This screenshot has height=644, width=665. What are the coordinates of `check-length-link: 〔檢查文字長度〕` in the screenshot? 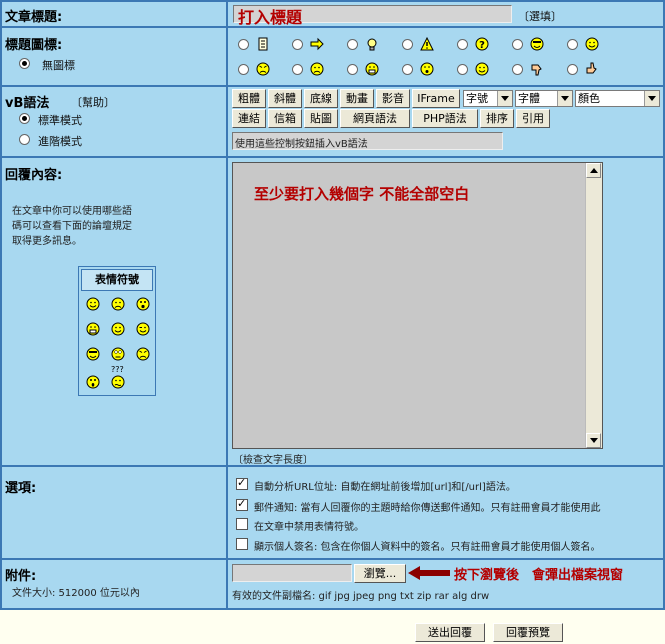 It's located at (273, 458).